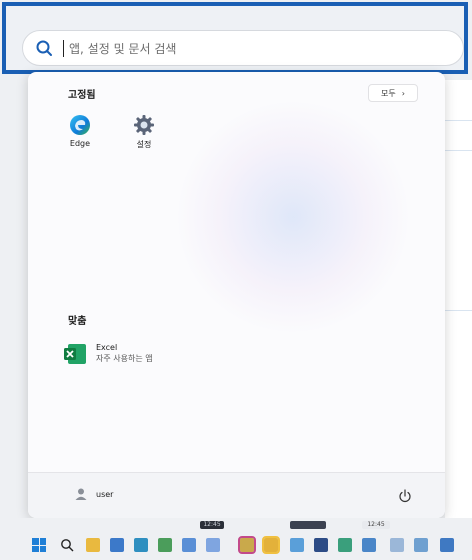 The image size is (472, 560). What do you see at coordinates (144, 144) in the screenshot?
I see `pinned-app-label: 설정` at bounding box center [144, 144].